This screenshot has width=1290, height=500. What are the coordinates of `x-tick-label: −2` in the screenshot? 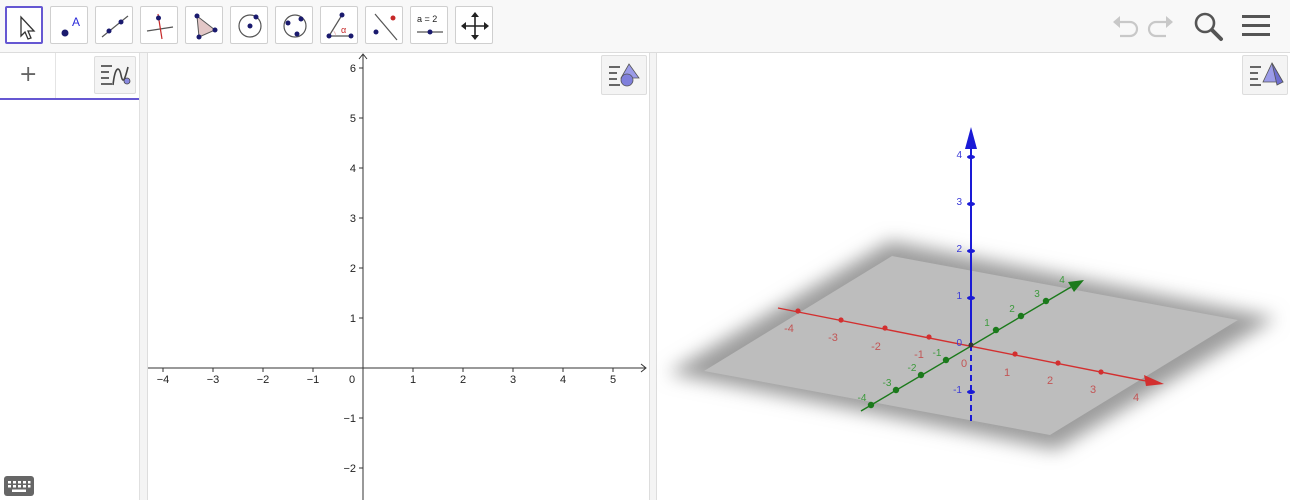 It's located at (263, 380).